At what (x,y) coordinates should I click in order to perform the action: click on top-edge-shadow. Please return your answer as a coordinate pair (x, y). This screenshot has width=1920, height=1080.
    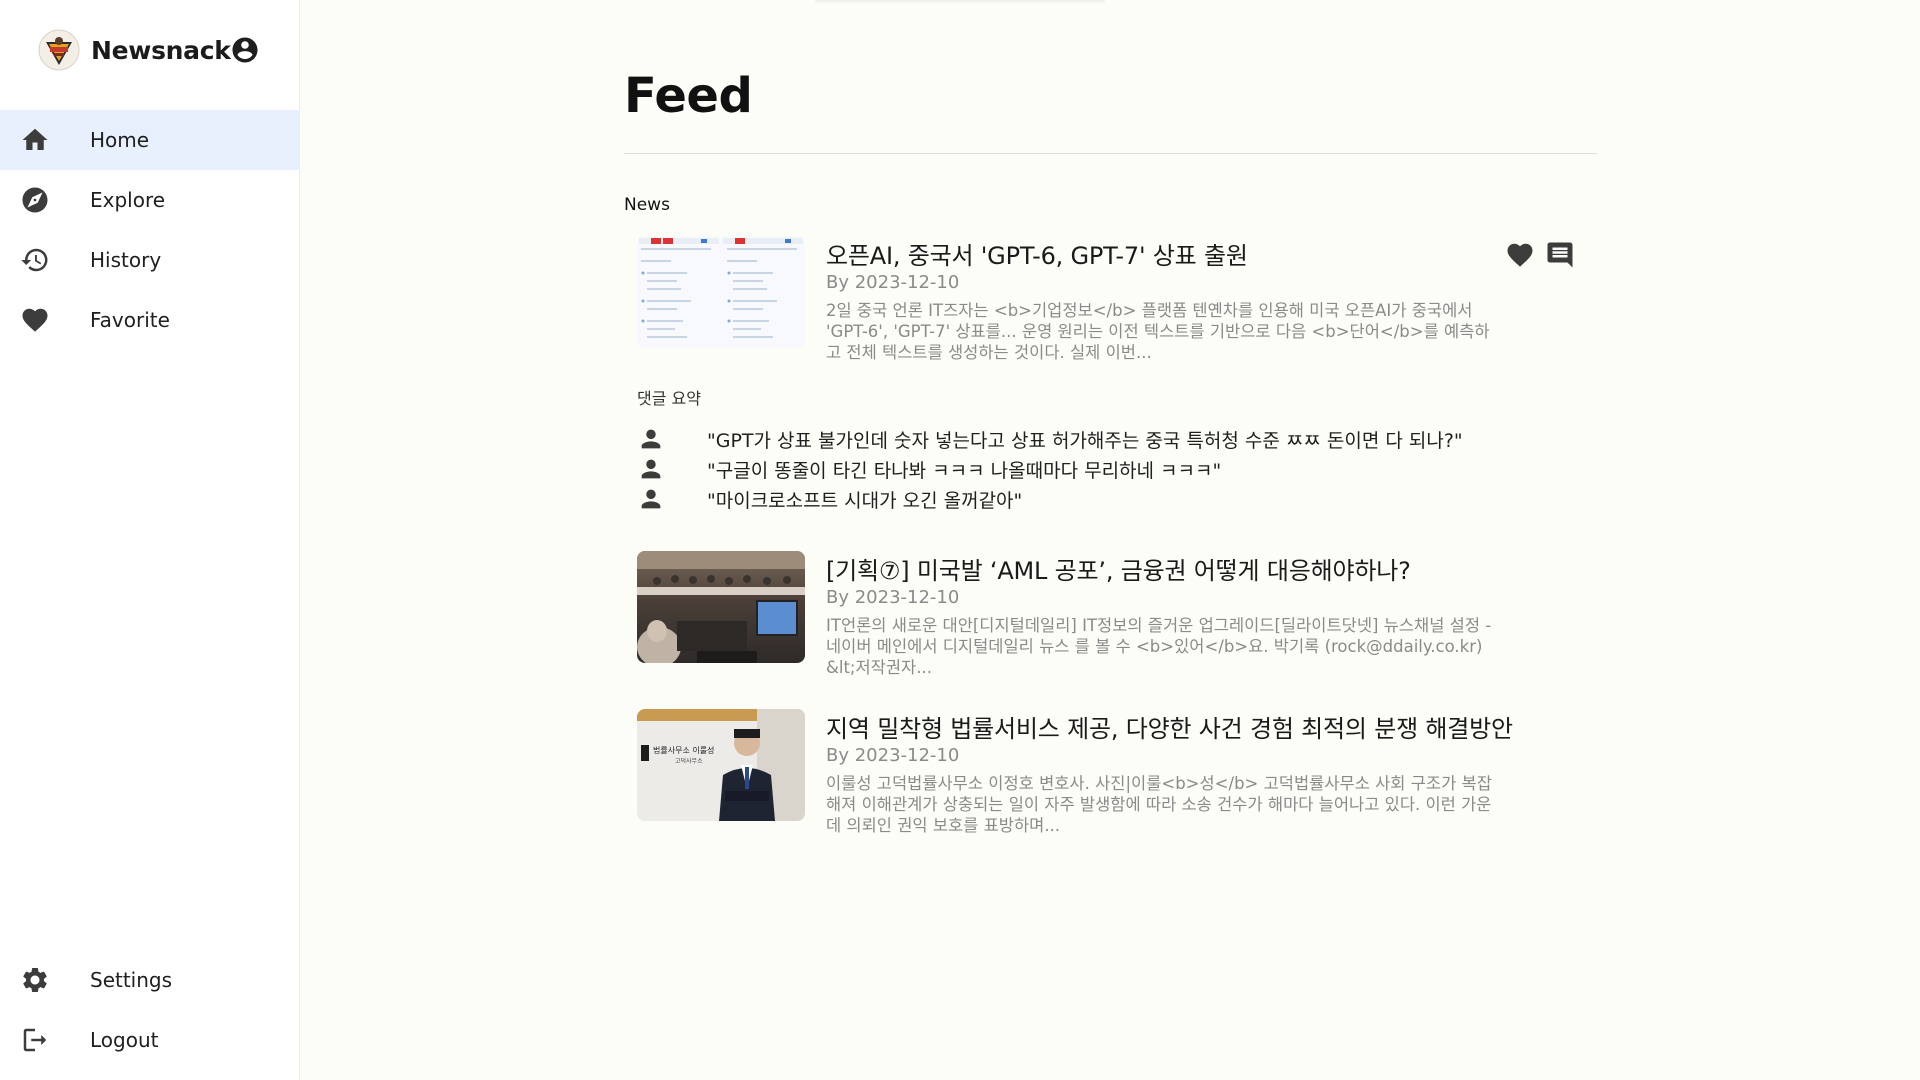
    Looking at the image, I should click on (960, 2).